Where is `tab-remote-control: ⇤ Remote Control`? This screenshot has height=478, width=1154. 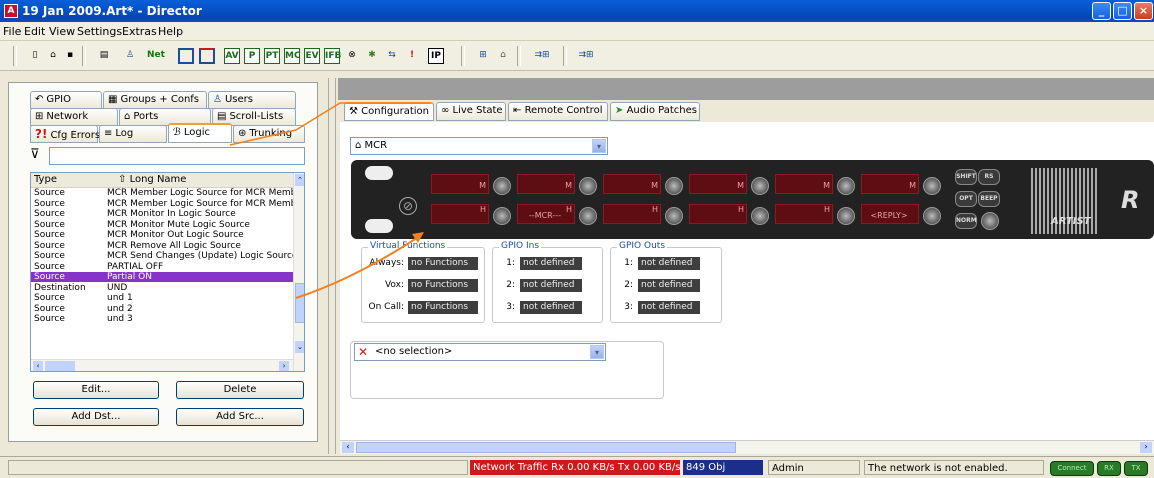 tab-remote-control: ⇤ Remote Control is located at coordinates (558, 111).